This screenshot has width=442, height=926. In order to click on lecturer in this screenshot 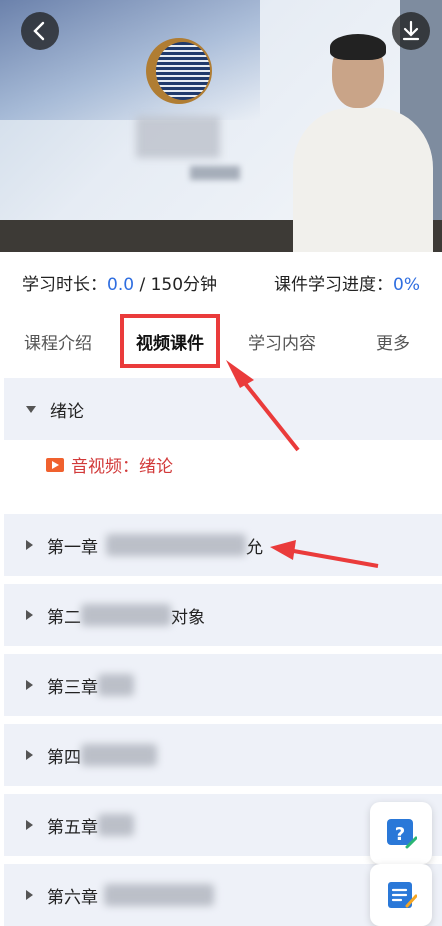, I will do `click(363, 143)`.